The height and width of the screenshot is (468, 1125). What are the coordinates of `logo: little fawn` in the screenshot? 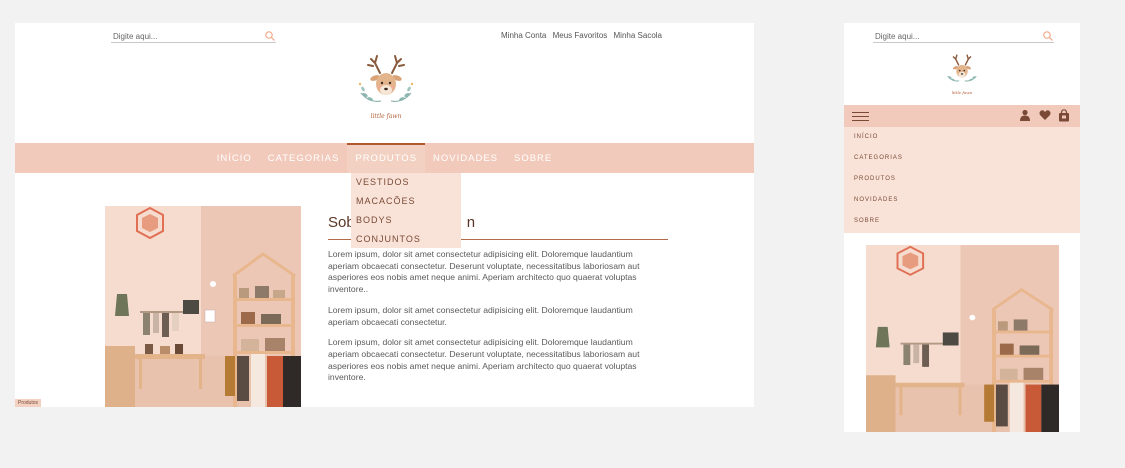 It's located at (386, 87).